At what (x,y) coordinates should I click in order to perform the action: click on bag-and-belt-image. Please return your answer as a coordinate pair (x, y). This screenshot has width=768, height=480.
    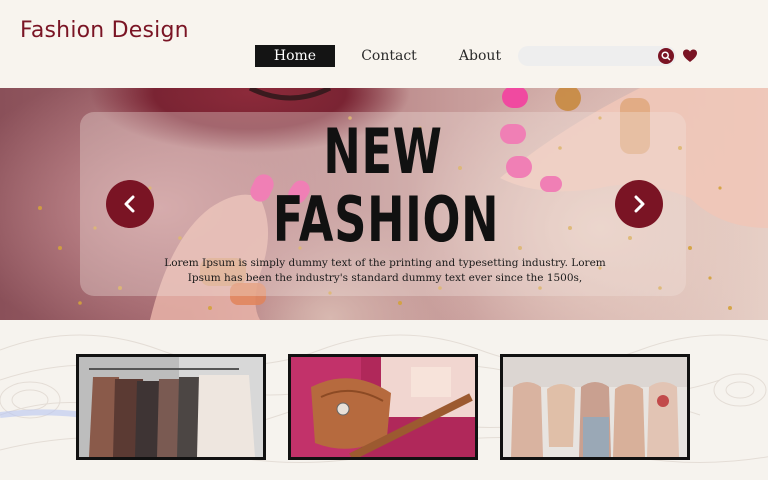
    Looking at the image, I should click on (383, 407).